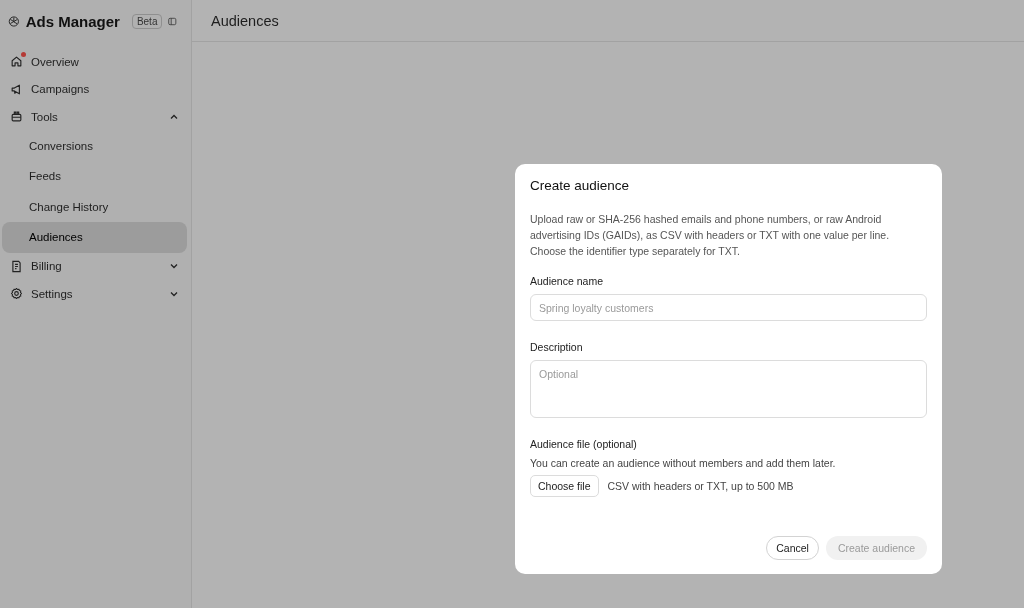 The image size is (1024, 608). I want to click on megaphone-icon, so click(16, 89).